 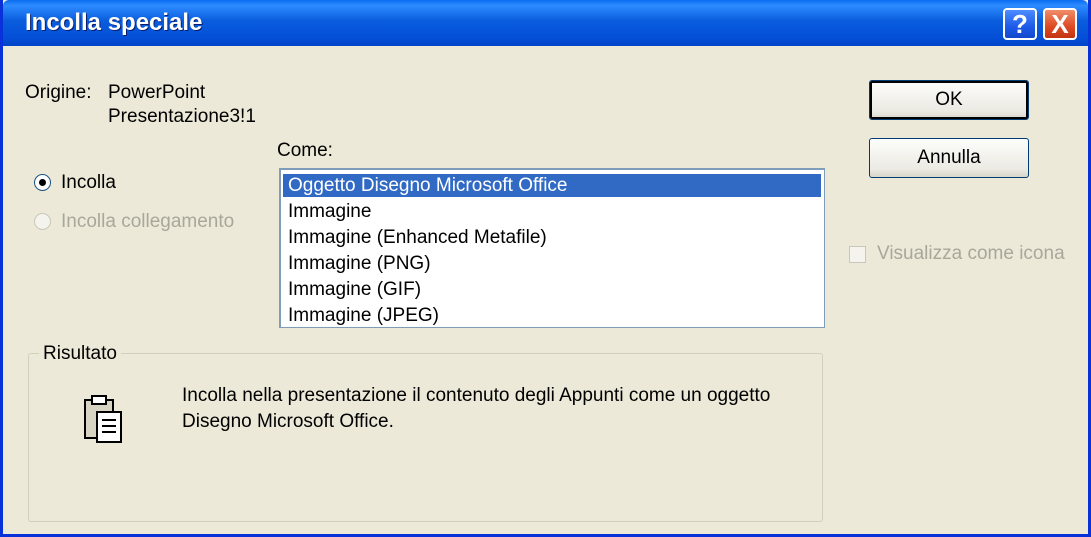 I want to click on ok-button: OK, so click(x=949, y=100).